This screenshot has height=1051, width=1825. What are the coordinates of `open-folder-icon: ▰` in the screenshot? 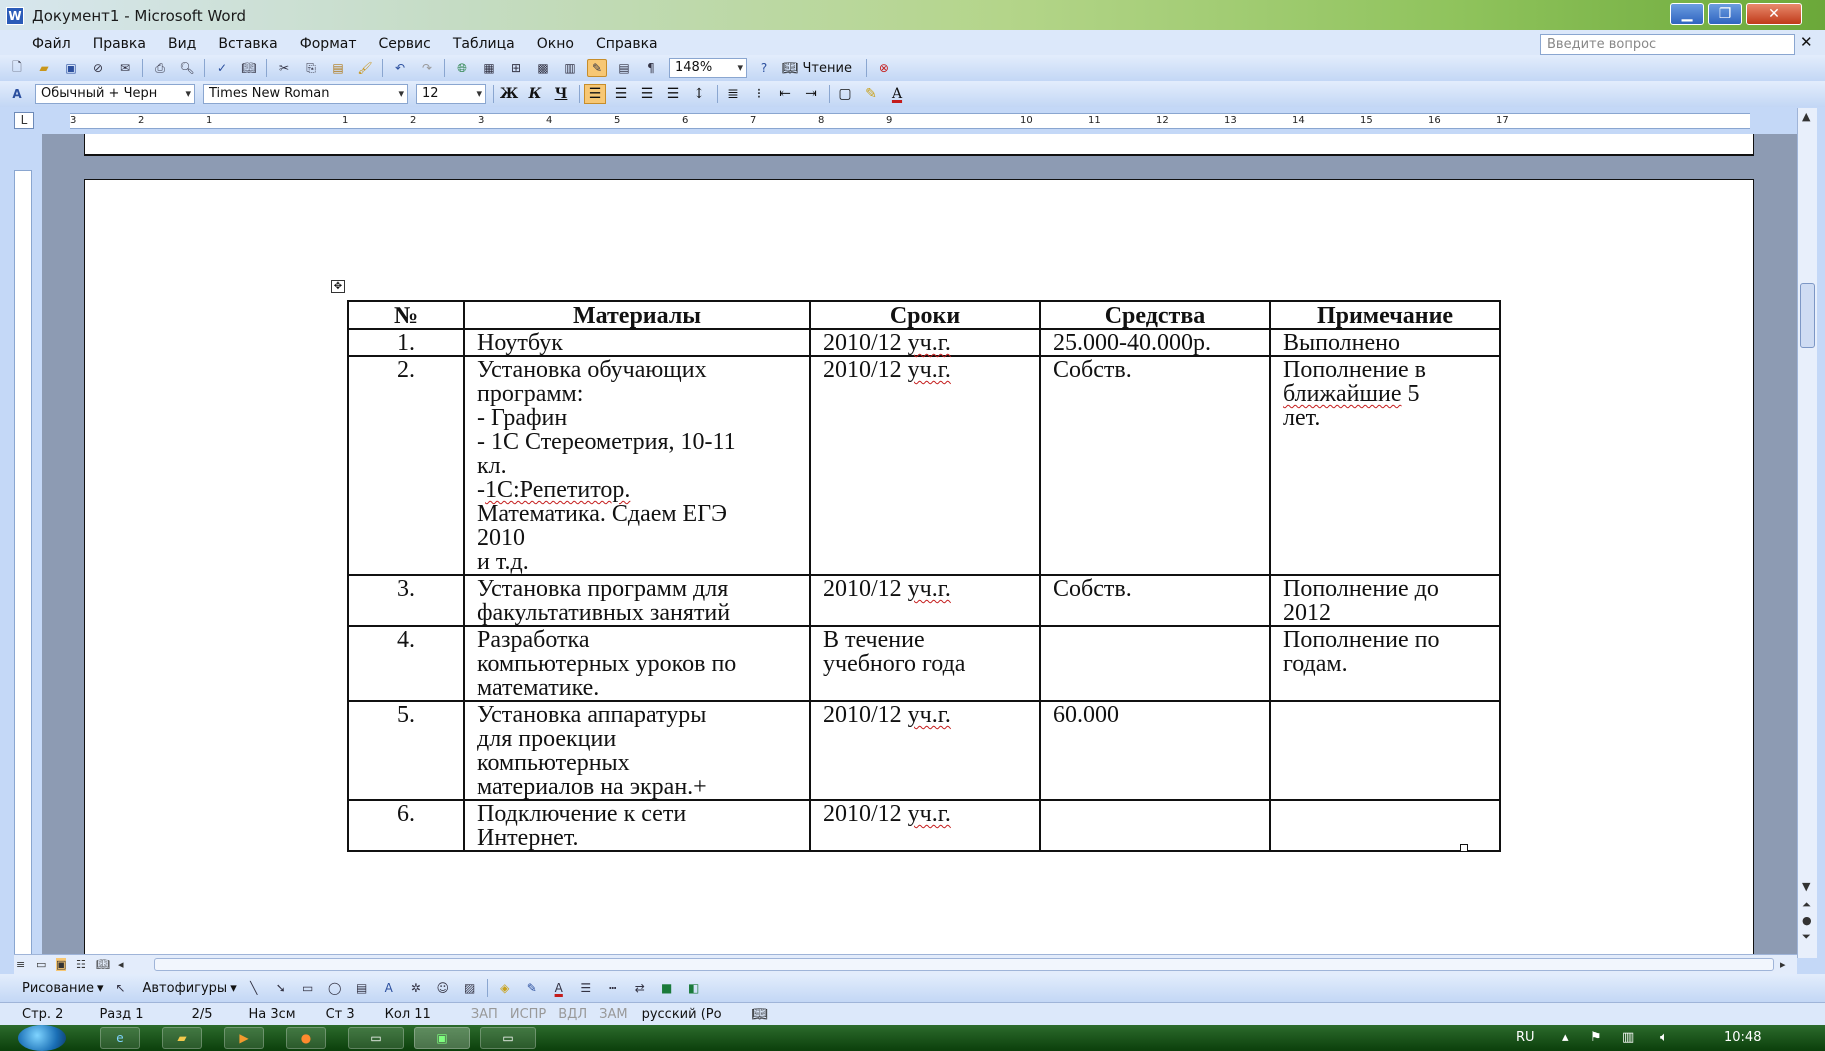 It's located at (44, 68).